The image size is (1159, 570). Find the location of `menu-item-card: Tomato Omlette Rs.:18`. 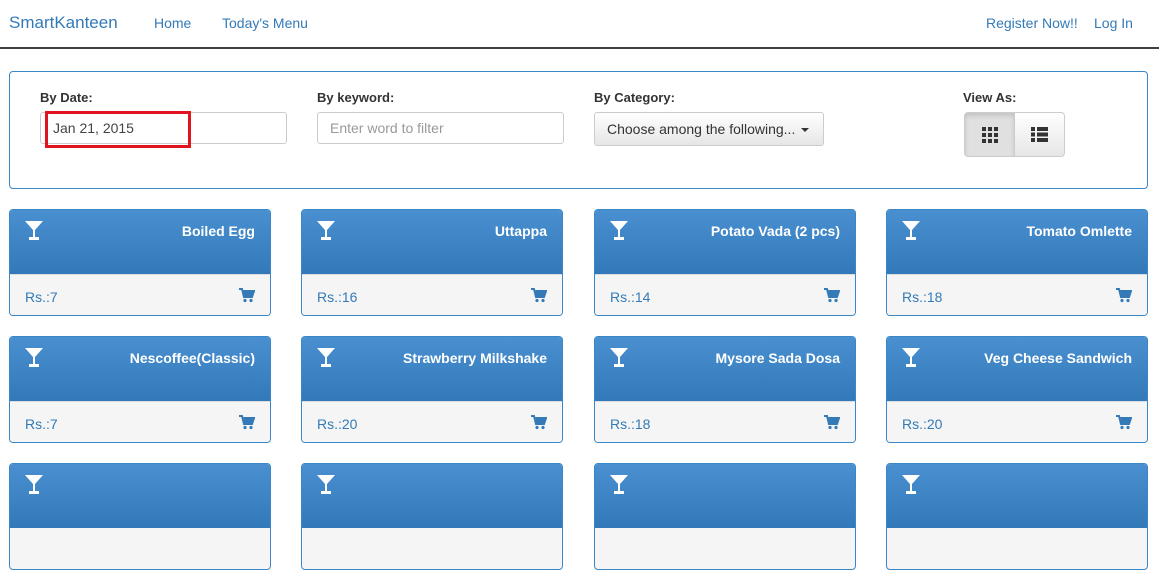

menu-item-card: Tomato Omlette Rs.:18 is located at coordinates (1017, 262).